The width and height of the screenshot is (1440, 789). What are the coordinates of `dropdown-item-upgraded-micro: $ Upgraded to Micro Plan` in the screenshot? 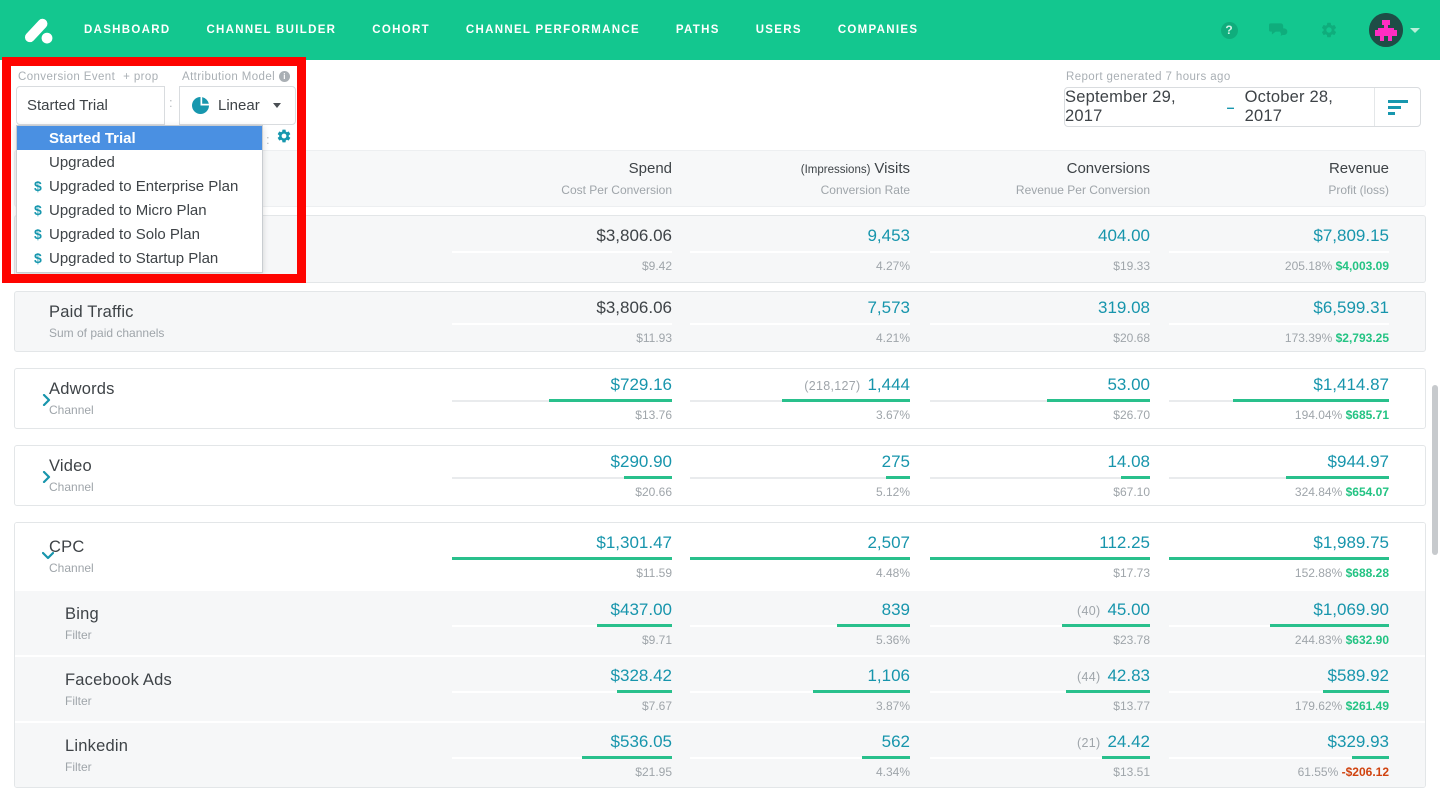 It's located at (139, 210).